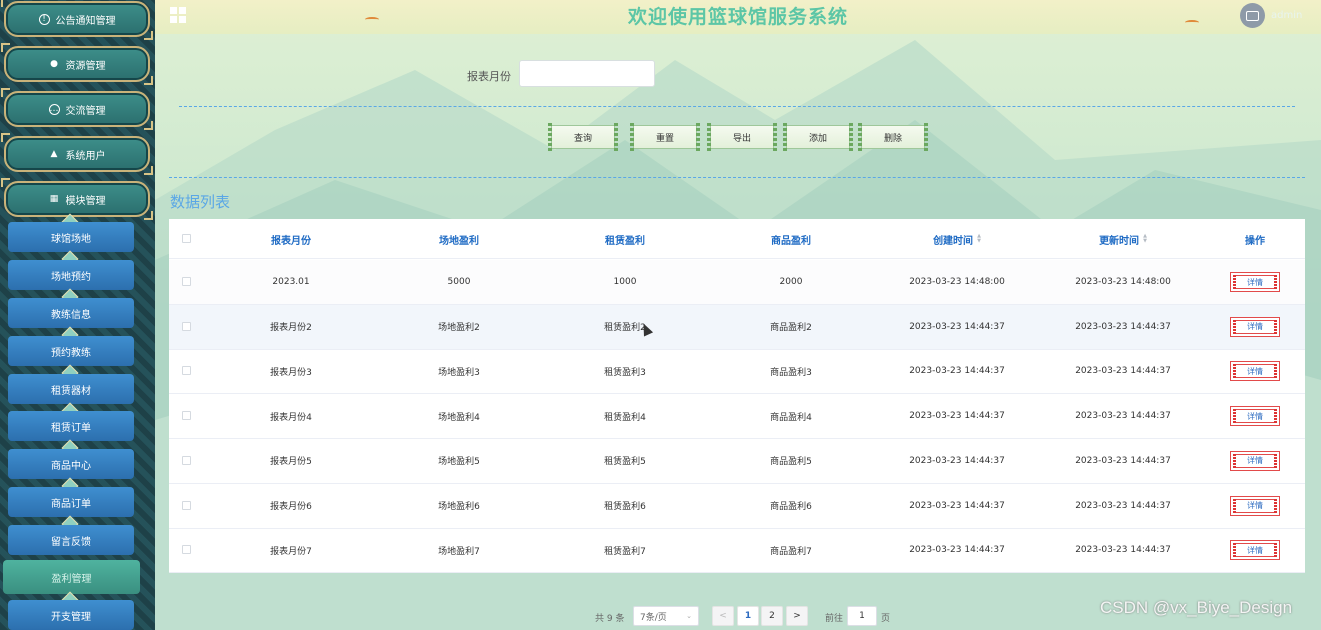  What do you see at coordinates (186, 238) in the screenshot?
I see `select-all-checkbox` at bounding box center [186, 238].